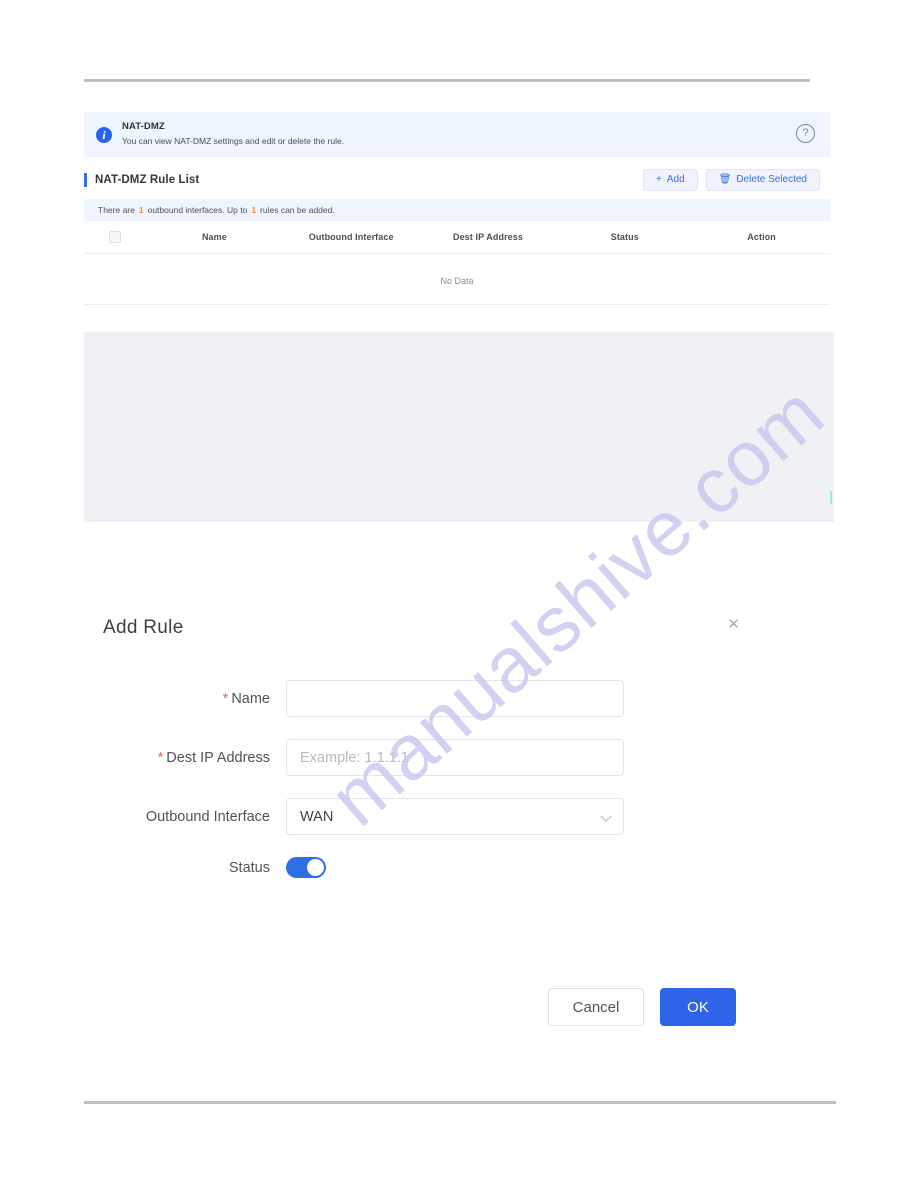 Image resolution: width=918 pixels, height=1188 pixels. Describe the element at coordinates (250, 698) in the screenshot. I see `name-label-text: Name` at that location.